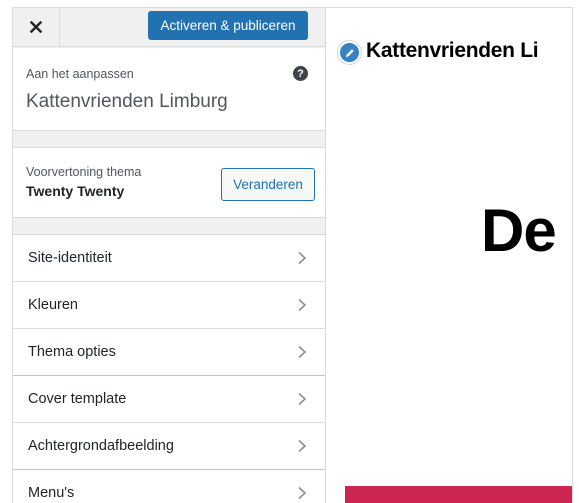 The width and height of the screenshot is (579, 503). Describe the element at coordinates (70, 258) in the screenshot. I see `menu-item-label: Site-identiteit` at that location.